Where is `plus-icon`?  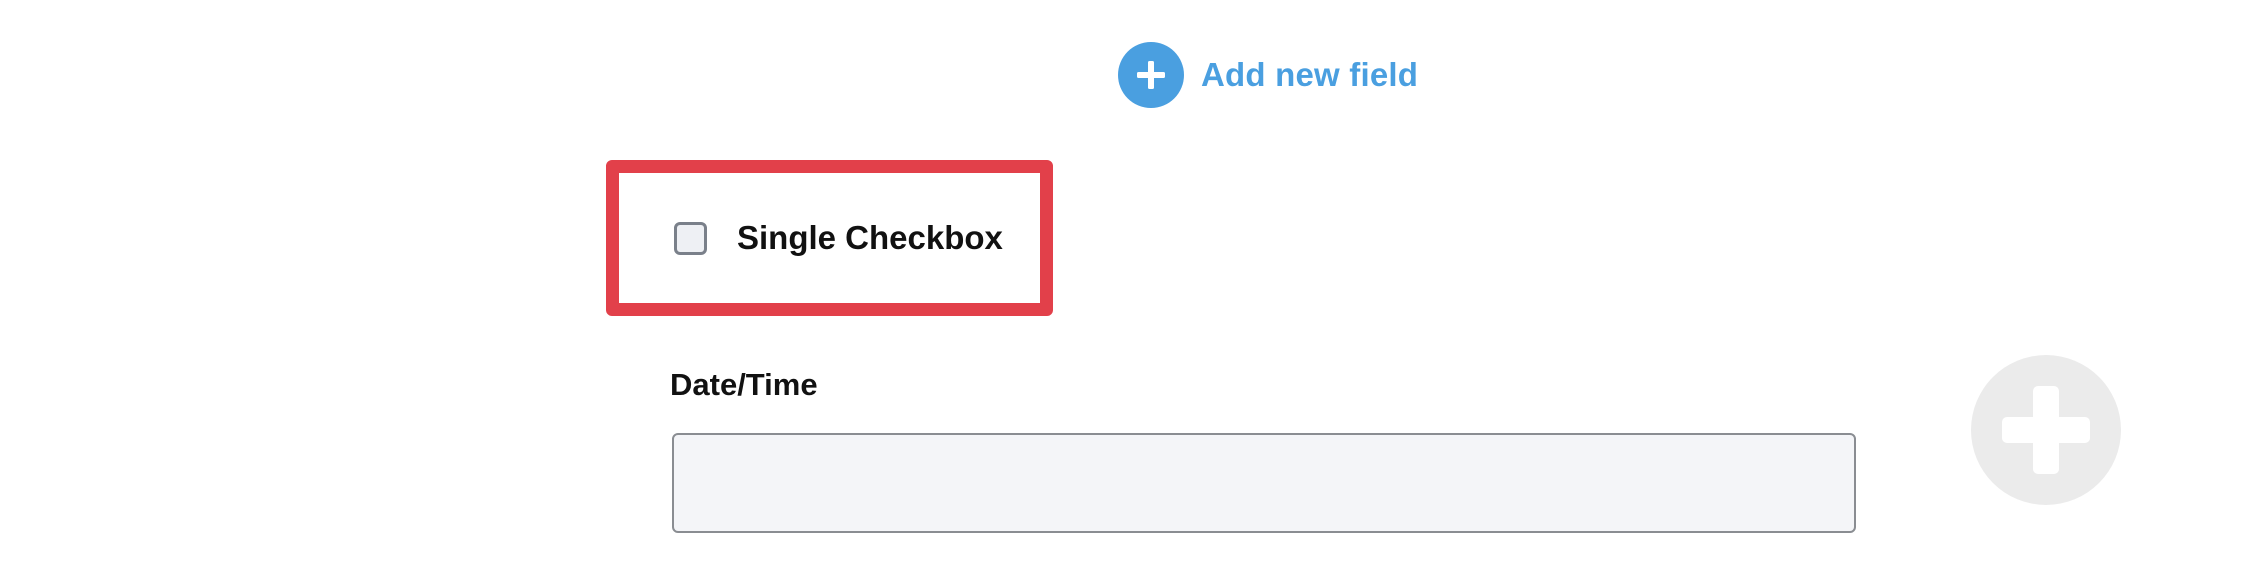
plus-icon is located at coordinates (2046, 430).